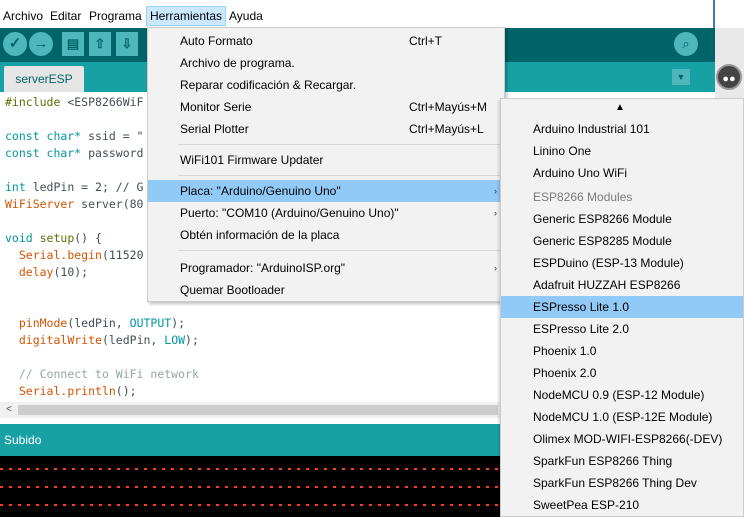  I want to click on board-item: Phoenix 2.0, so click(622, 373).